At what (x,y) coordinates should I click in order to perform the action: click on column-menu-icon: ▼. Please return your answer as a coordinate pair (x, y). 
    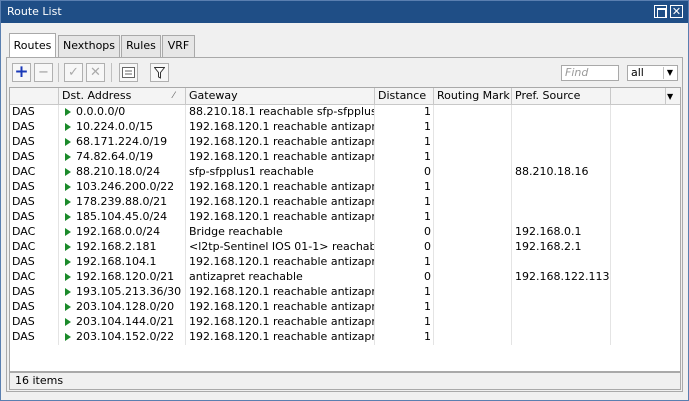
    Looking at the image, I should click on (670, 96).